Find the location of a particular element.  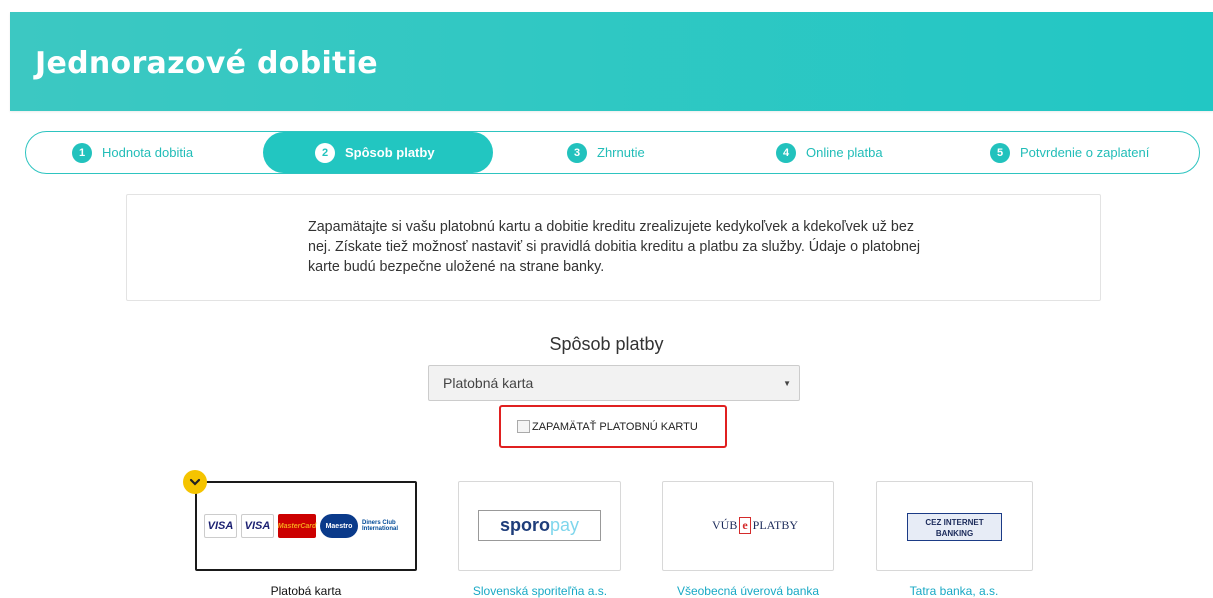

vub-logo: VÚB e PLATBY is located at coordinates (755, 525).